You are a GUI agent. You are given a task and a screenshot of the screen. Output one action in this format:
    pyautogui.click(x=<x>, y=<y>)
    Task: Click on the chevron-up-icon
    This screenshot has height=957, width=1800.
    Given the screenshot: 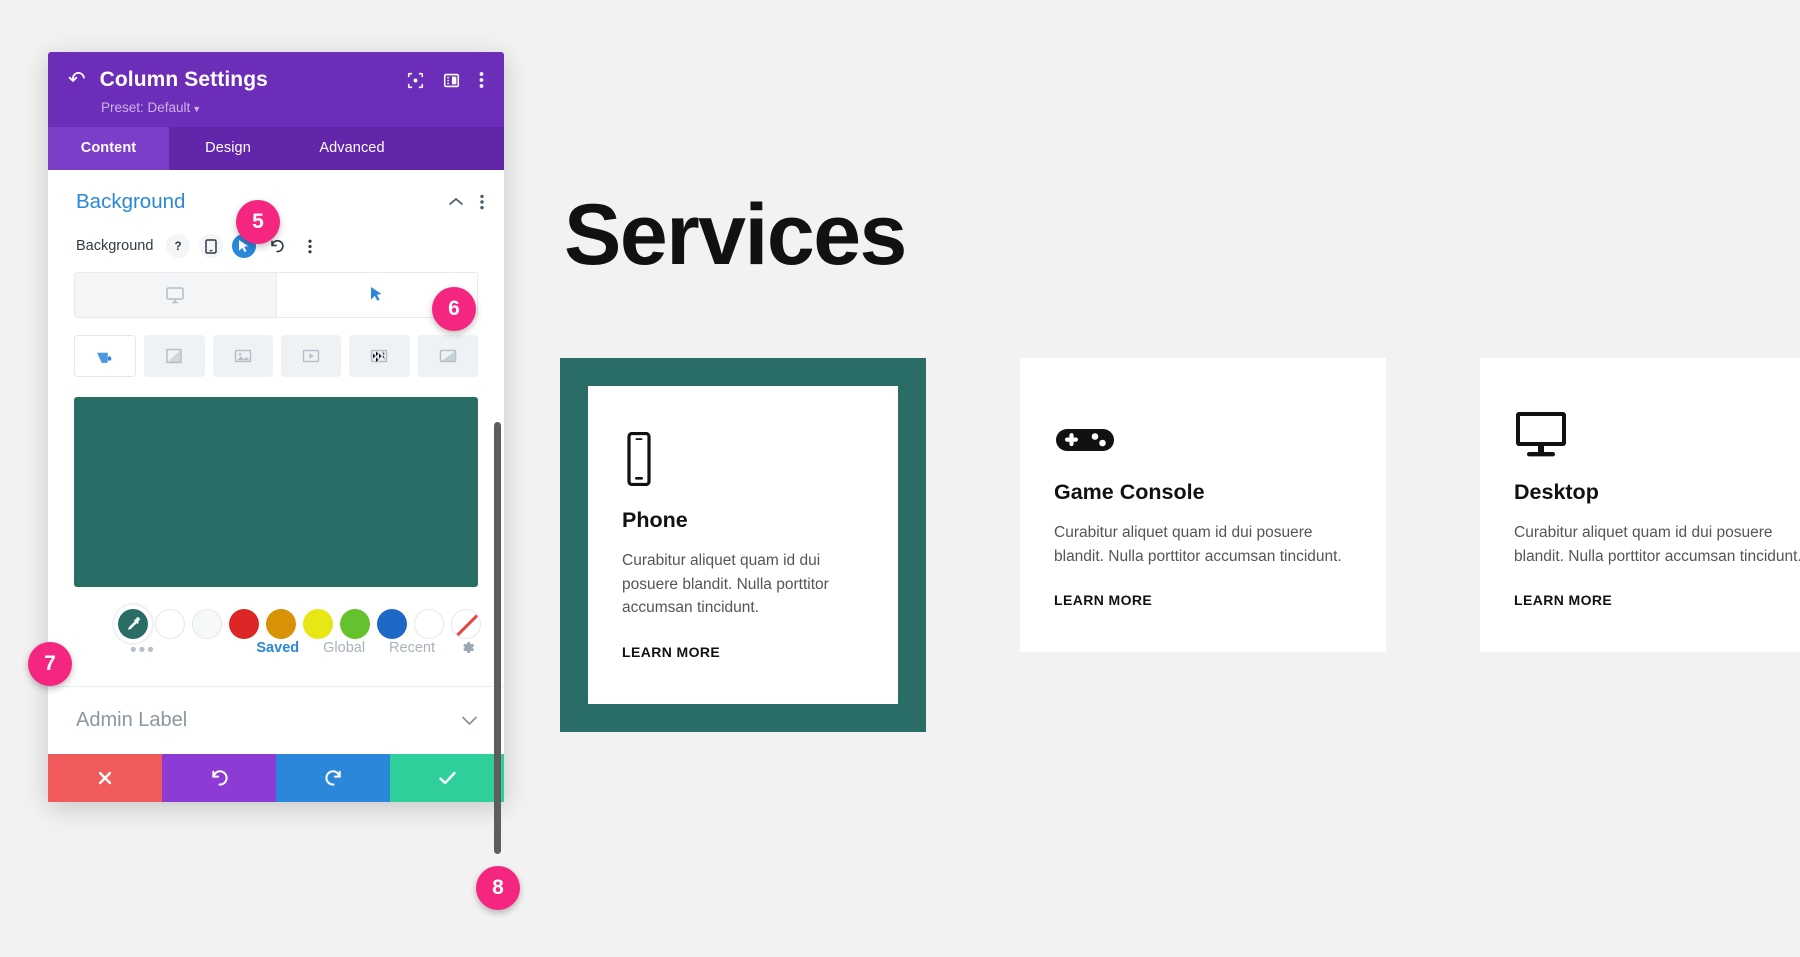 What is the action you would take?
    pyautogui.click(x=456, y=202)
    